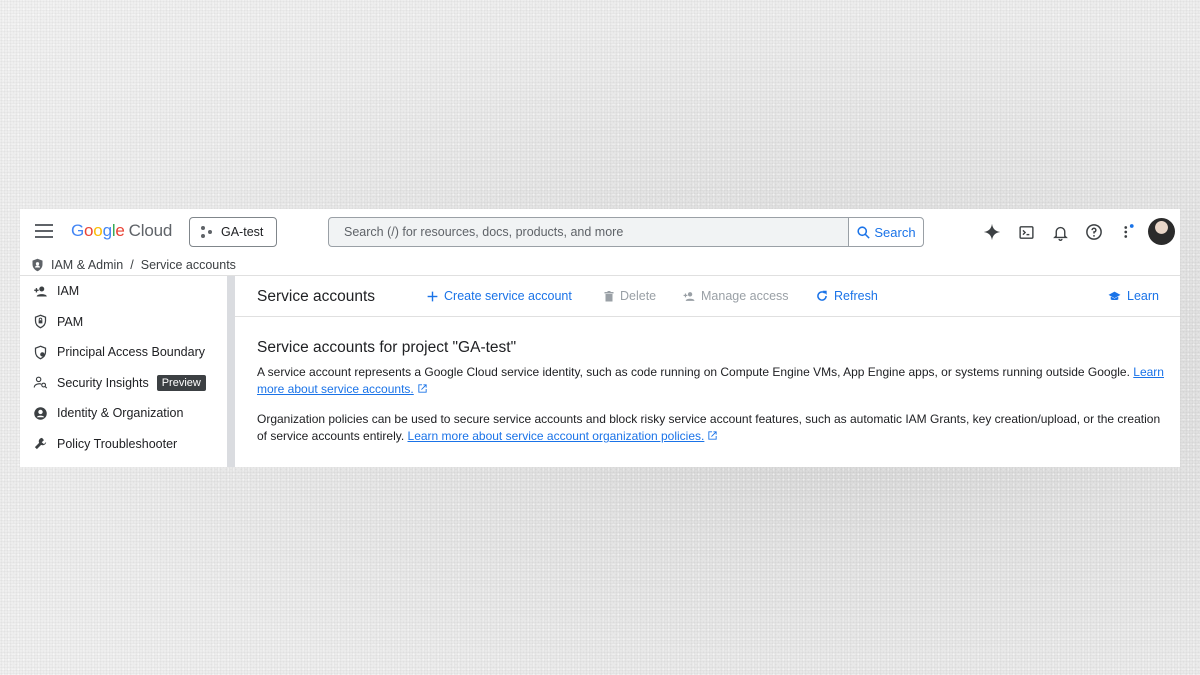 The height and width of the screenshot is (675, 1200). Describe the element at coordinates (123, 322) in the screenshot. I see `sidebar-item-pam: PAM` at that location.